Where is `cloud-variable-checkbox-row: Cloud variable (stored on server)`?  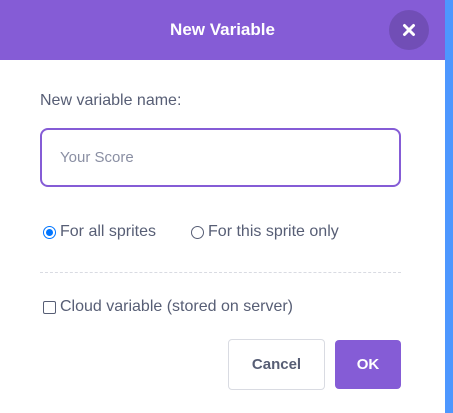
cloud-variable-checkbox-row: Cloud variable (stored on server) is located at coordinates (166, 307).